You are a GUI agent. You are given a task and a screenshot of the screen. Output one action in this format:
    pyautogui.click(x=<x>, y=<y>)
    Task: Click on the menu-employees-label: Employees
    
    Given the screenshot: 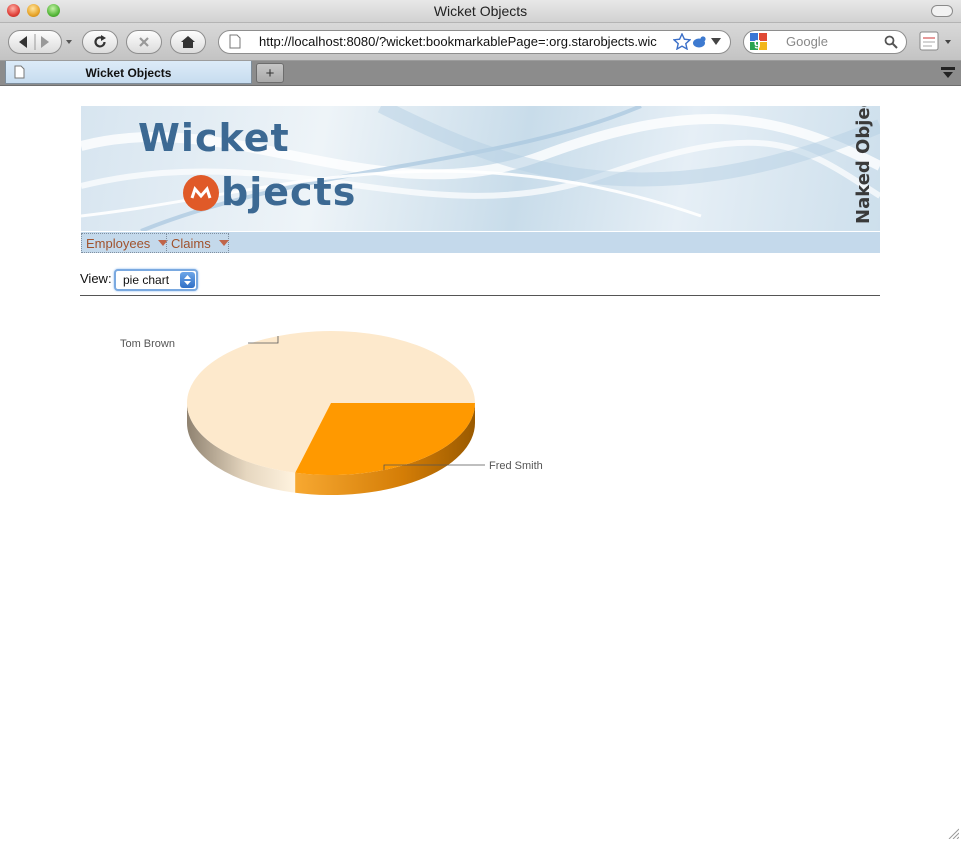 What is the action you would take?
    pyautogui.click(x=118, y=243)
    